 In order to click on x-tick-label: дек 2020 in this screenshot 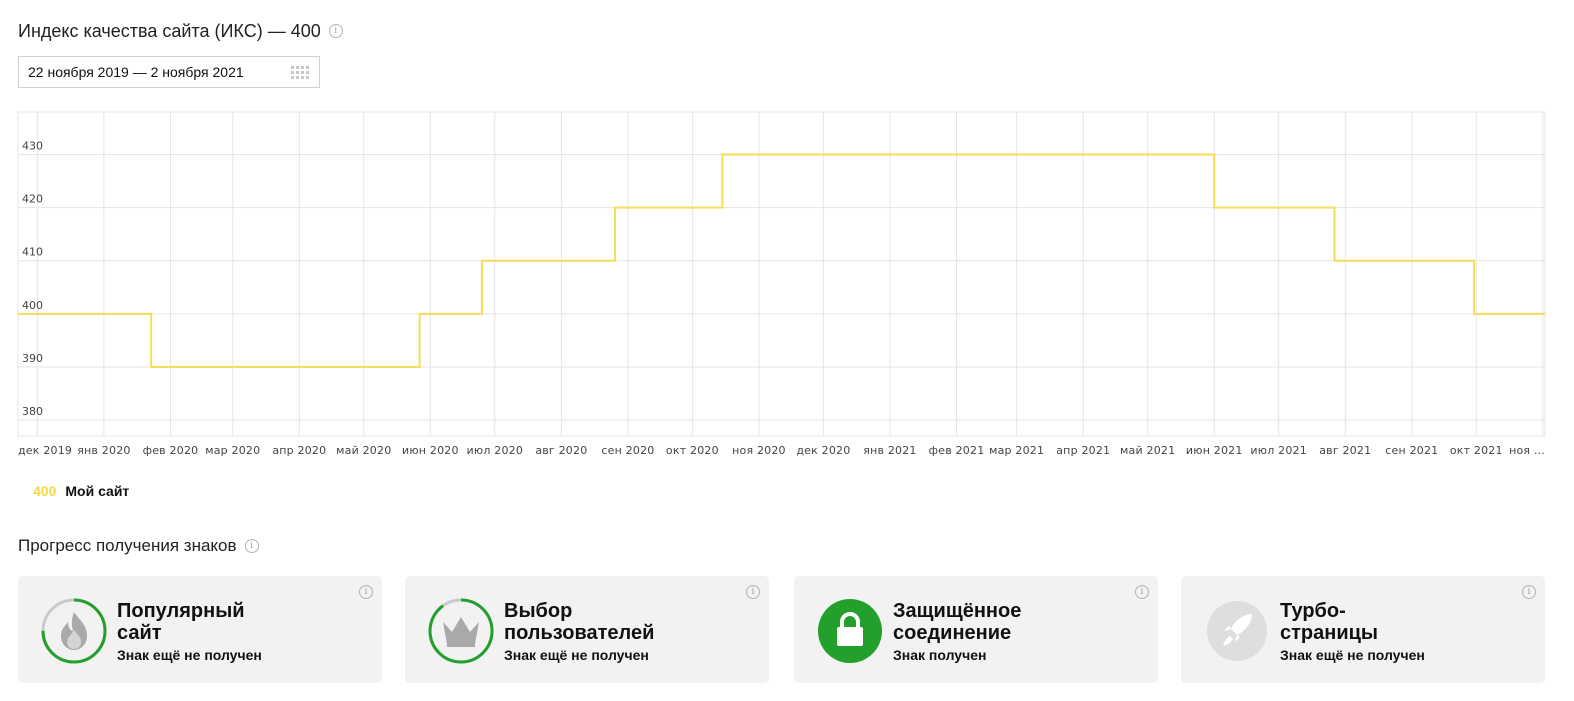, I will do `click(823, 450)`.